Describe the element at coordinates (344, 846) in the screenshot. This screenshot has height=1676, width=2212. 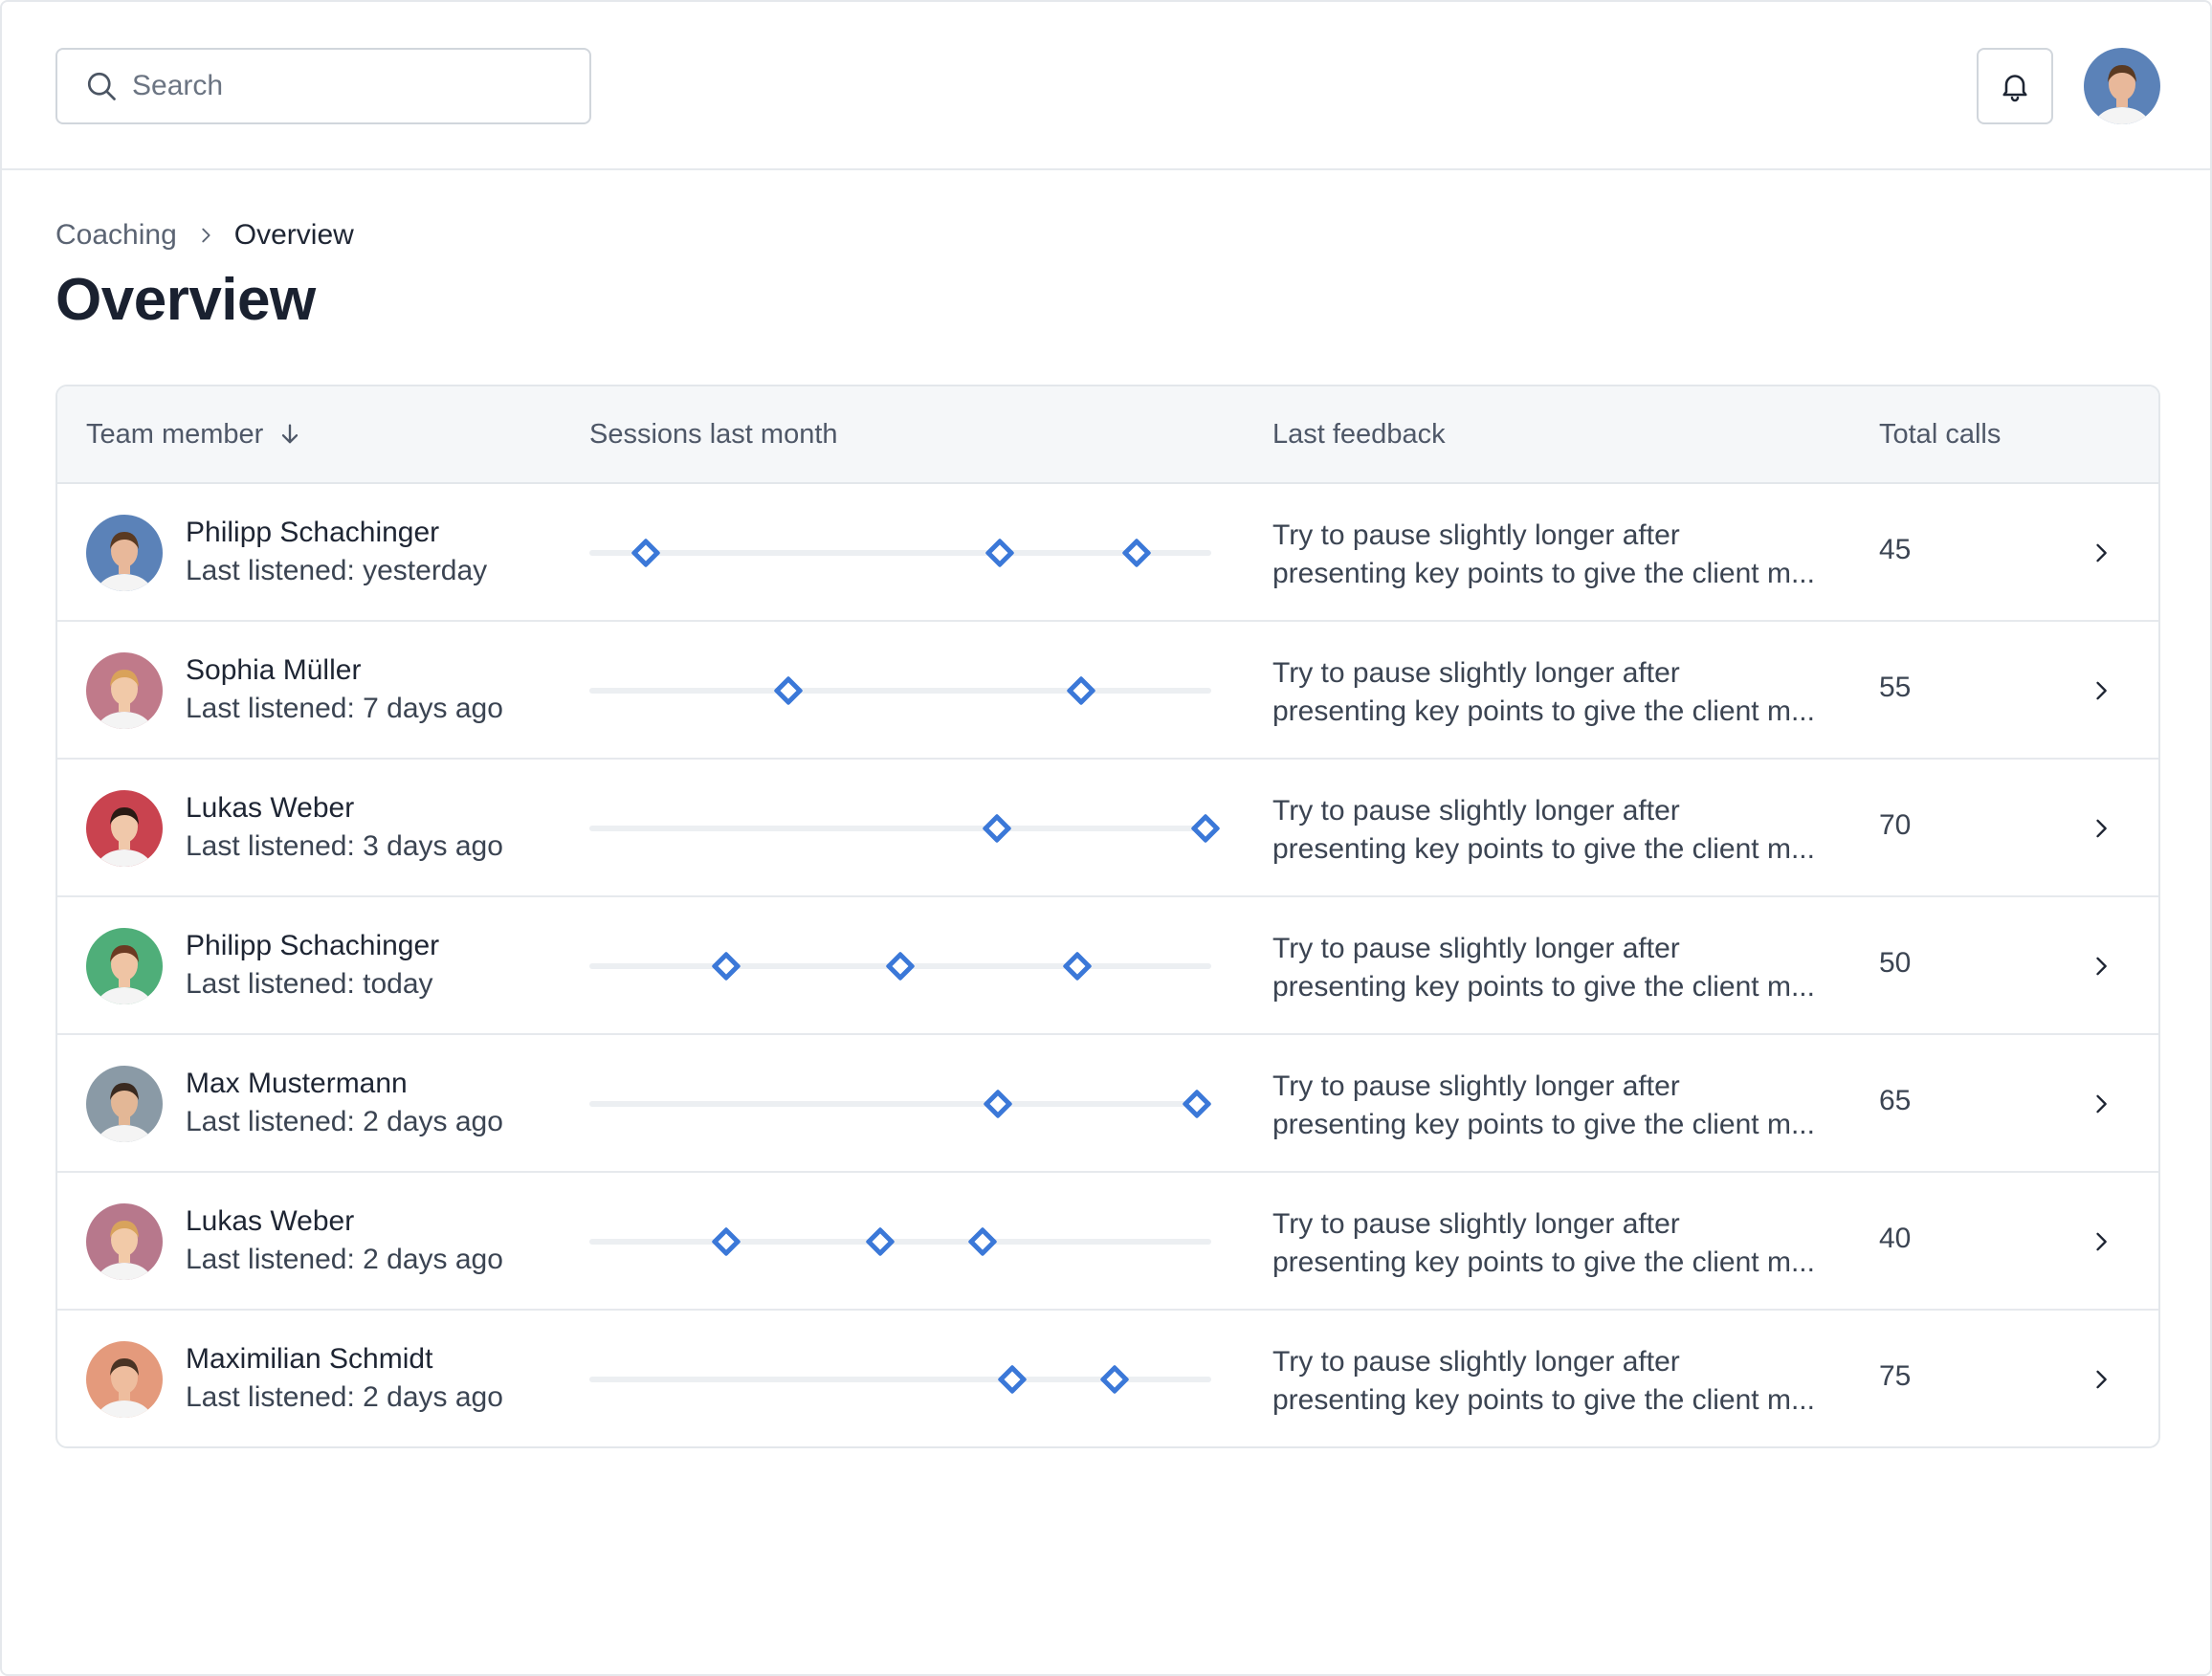
I see `member-last-listened: Last listened: 3 days ago` at that location.